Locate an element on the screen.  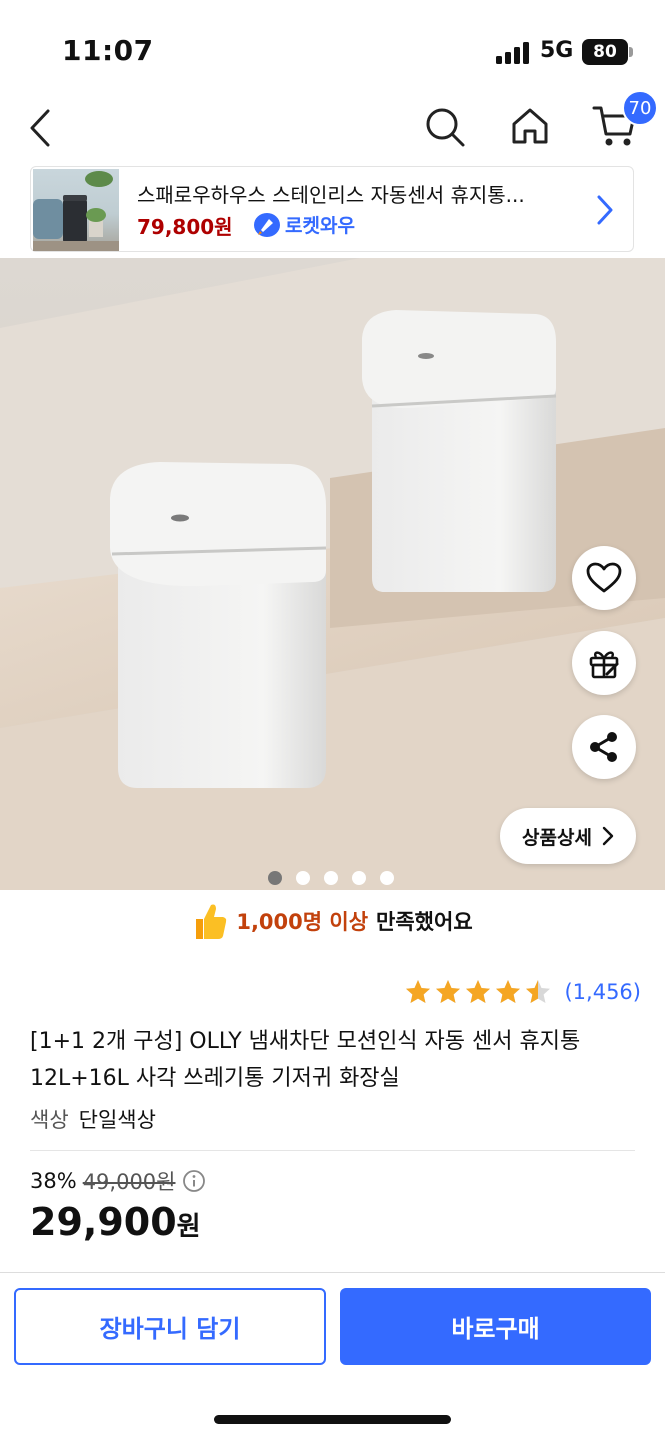
gift-share-button is located at coordinates (604, 663).